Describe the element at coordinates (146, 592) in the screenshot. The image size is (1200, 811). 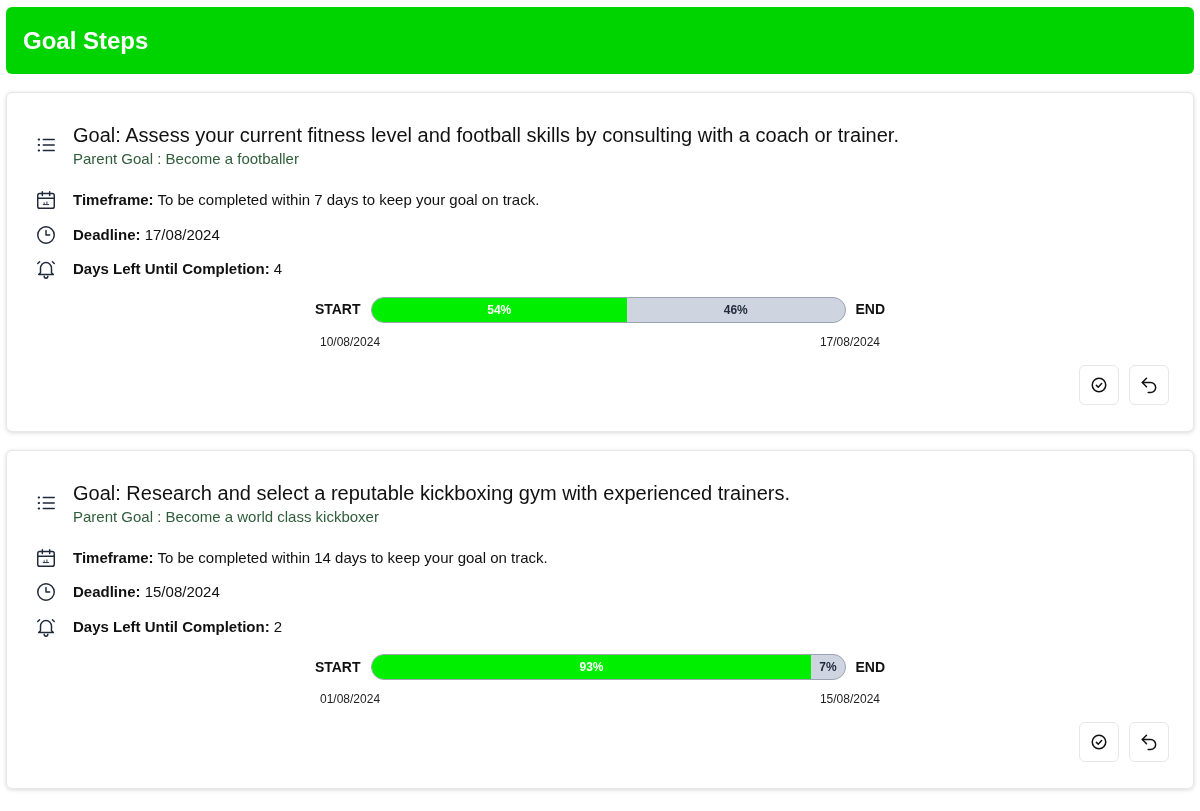
I see `deadline-text: Deadline: 15/08/2024` at that location.